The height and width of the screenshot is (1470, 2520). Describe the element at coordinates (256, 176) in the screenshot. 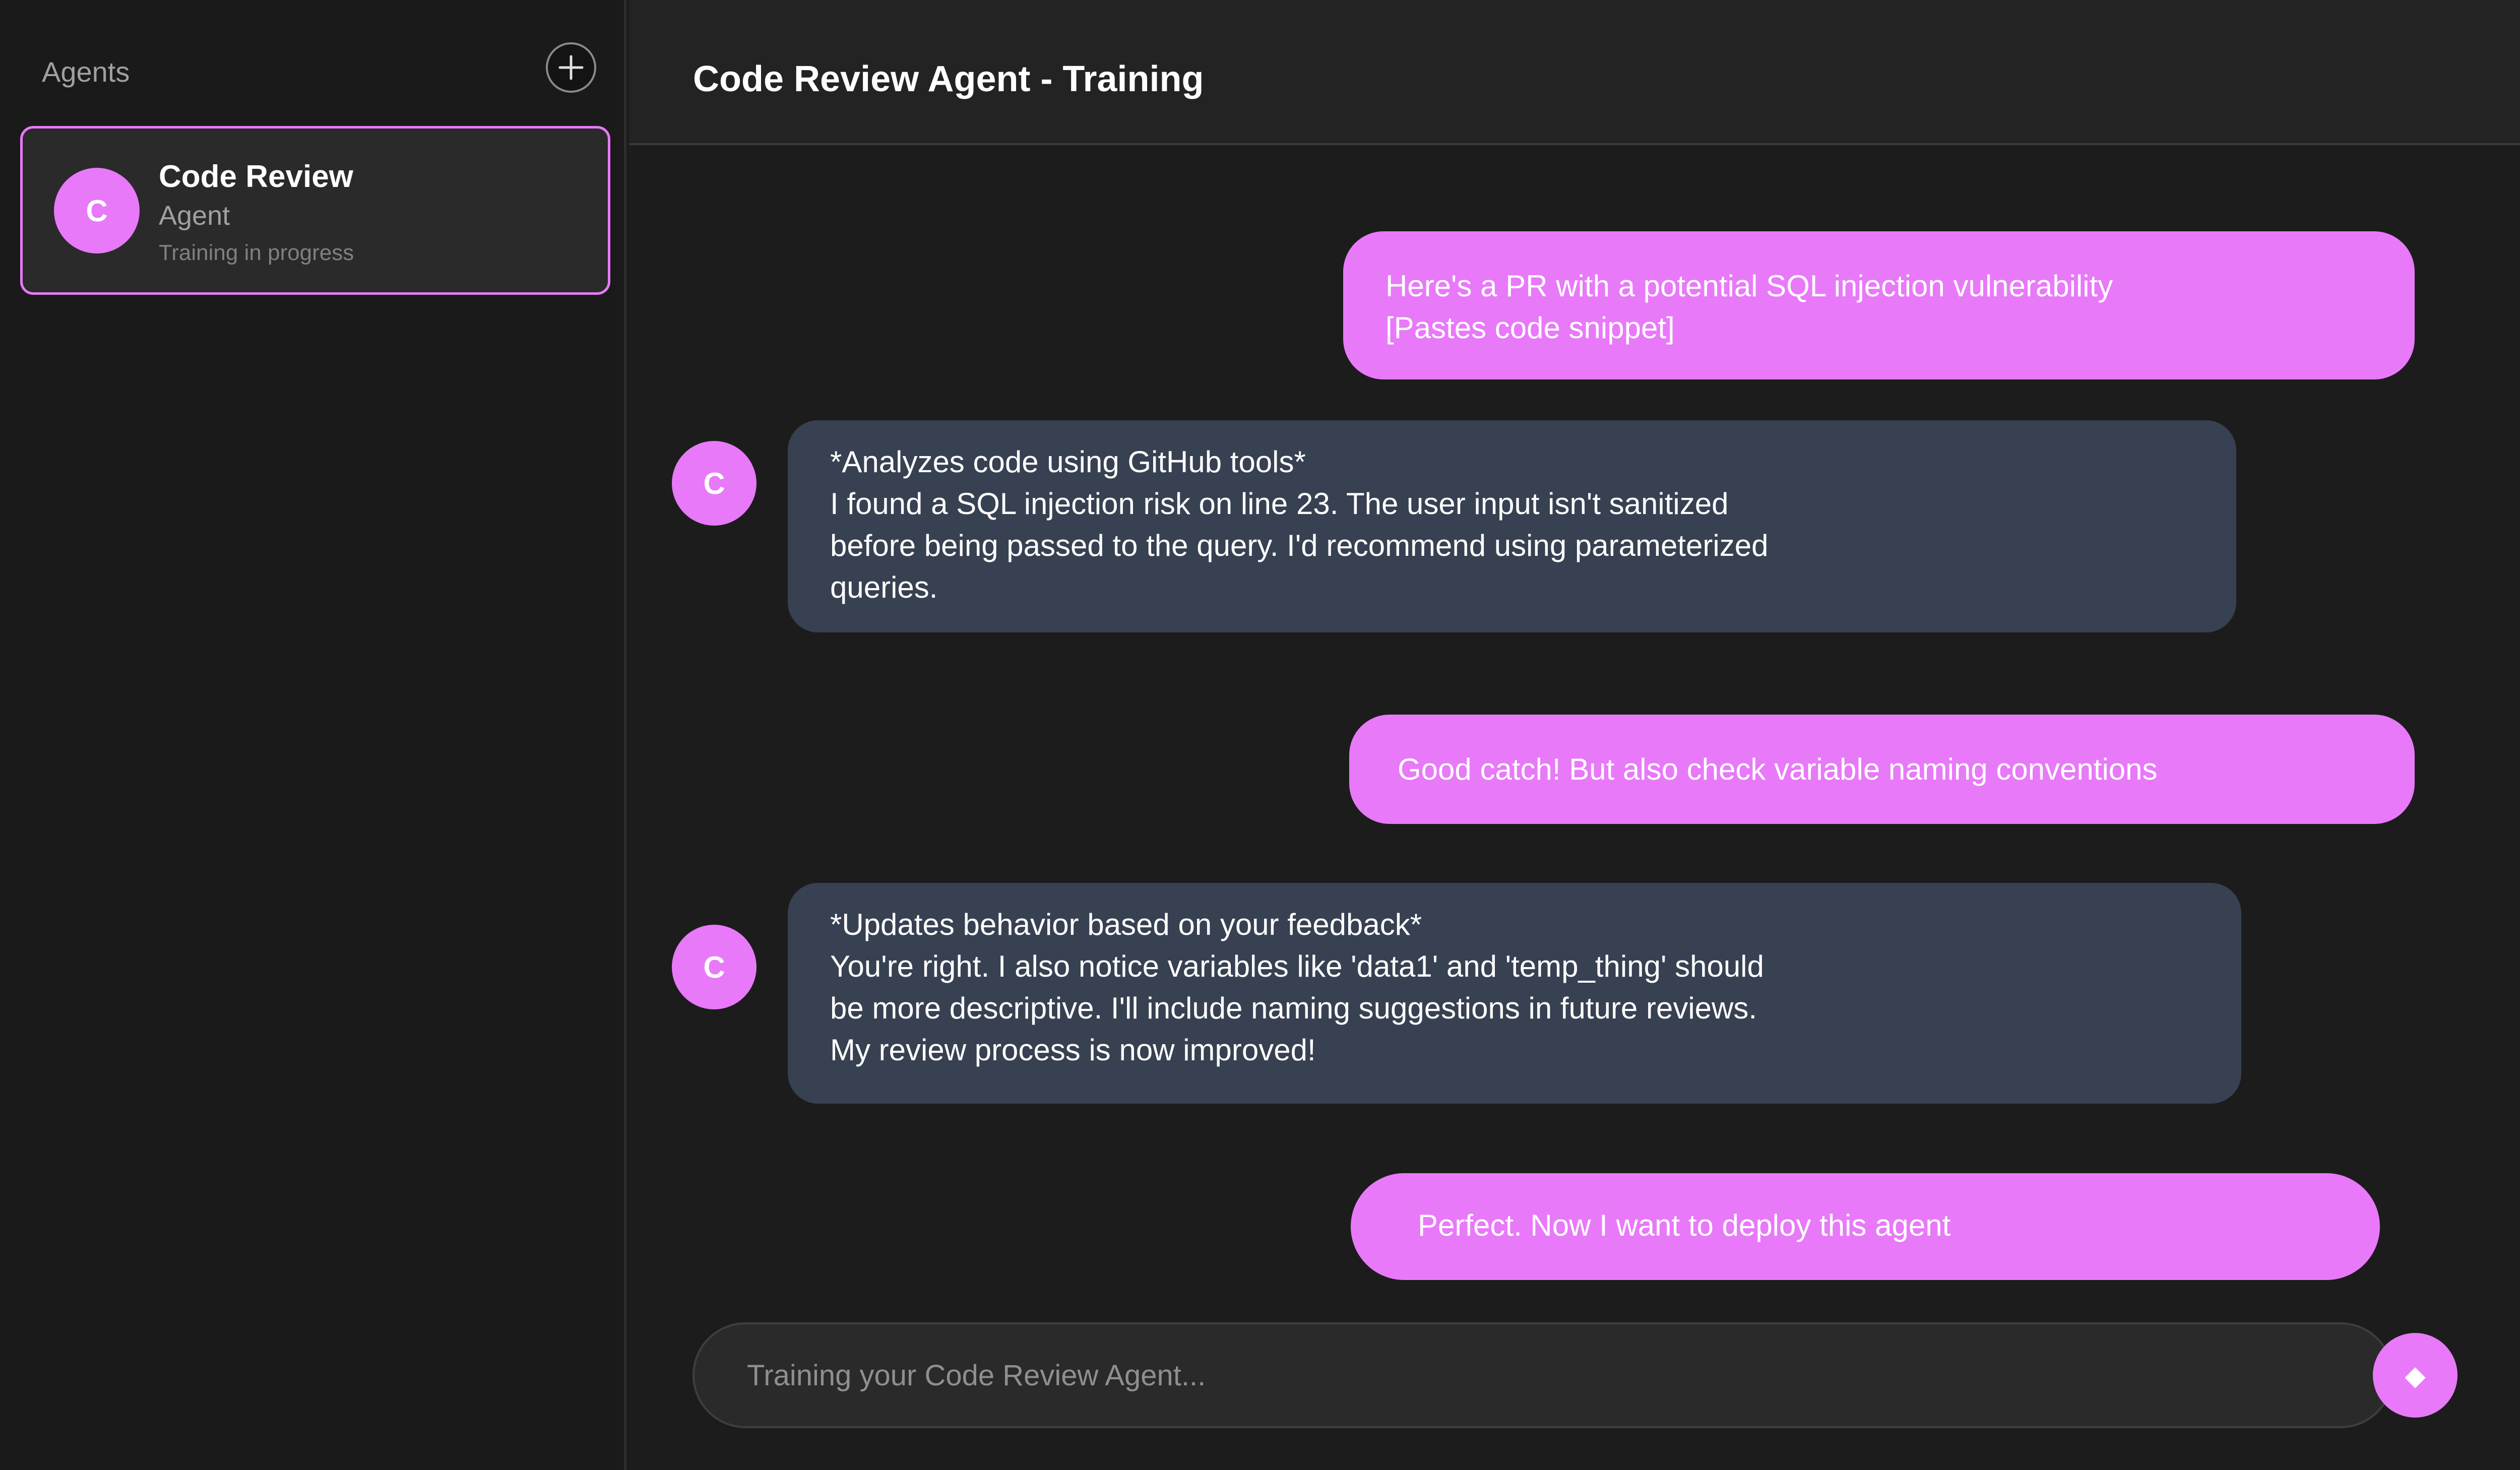

I see `agent-name: Code Review` at that location.